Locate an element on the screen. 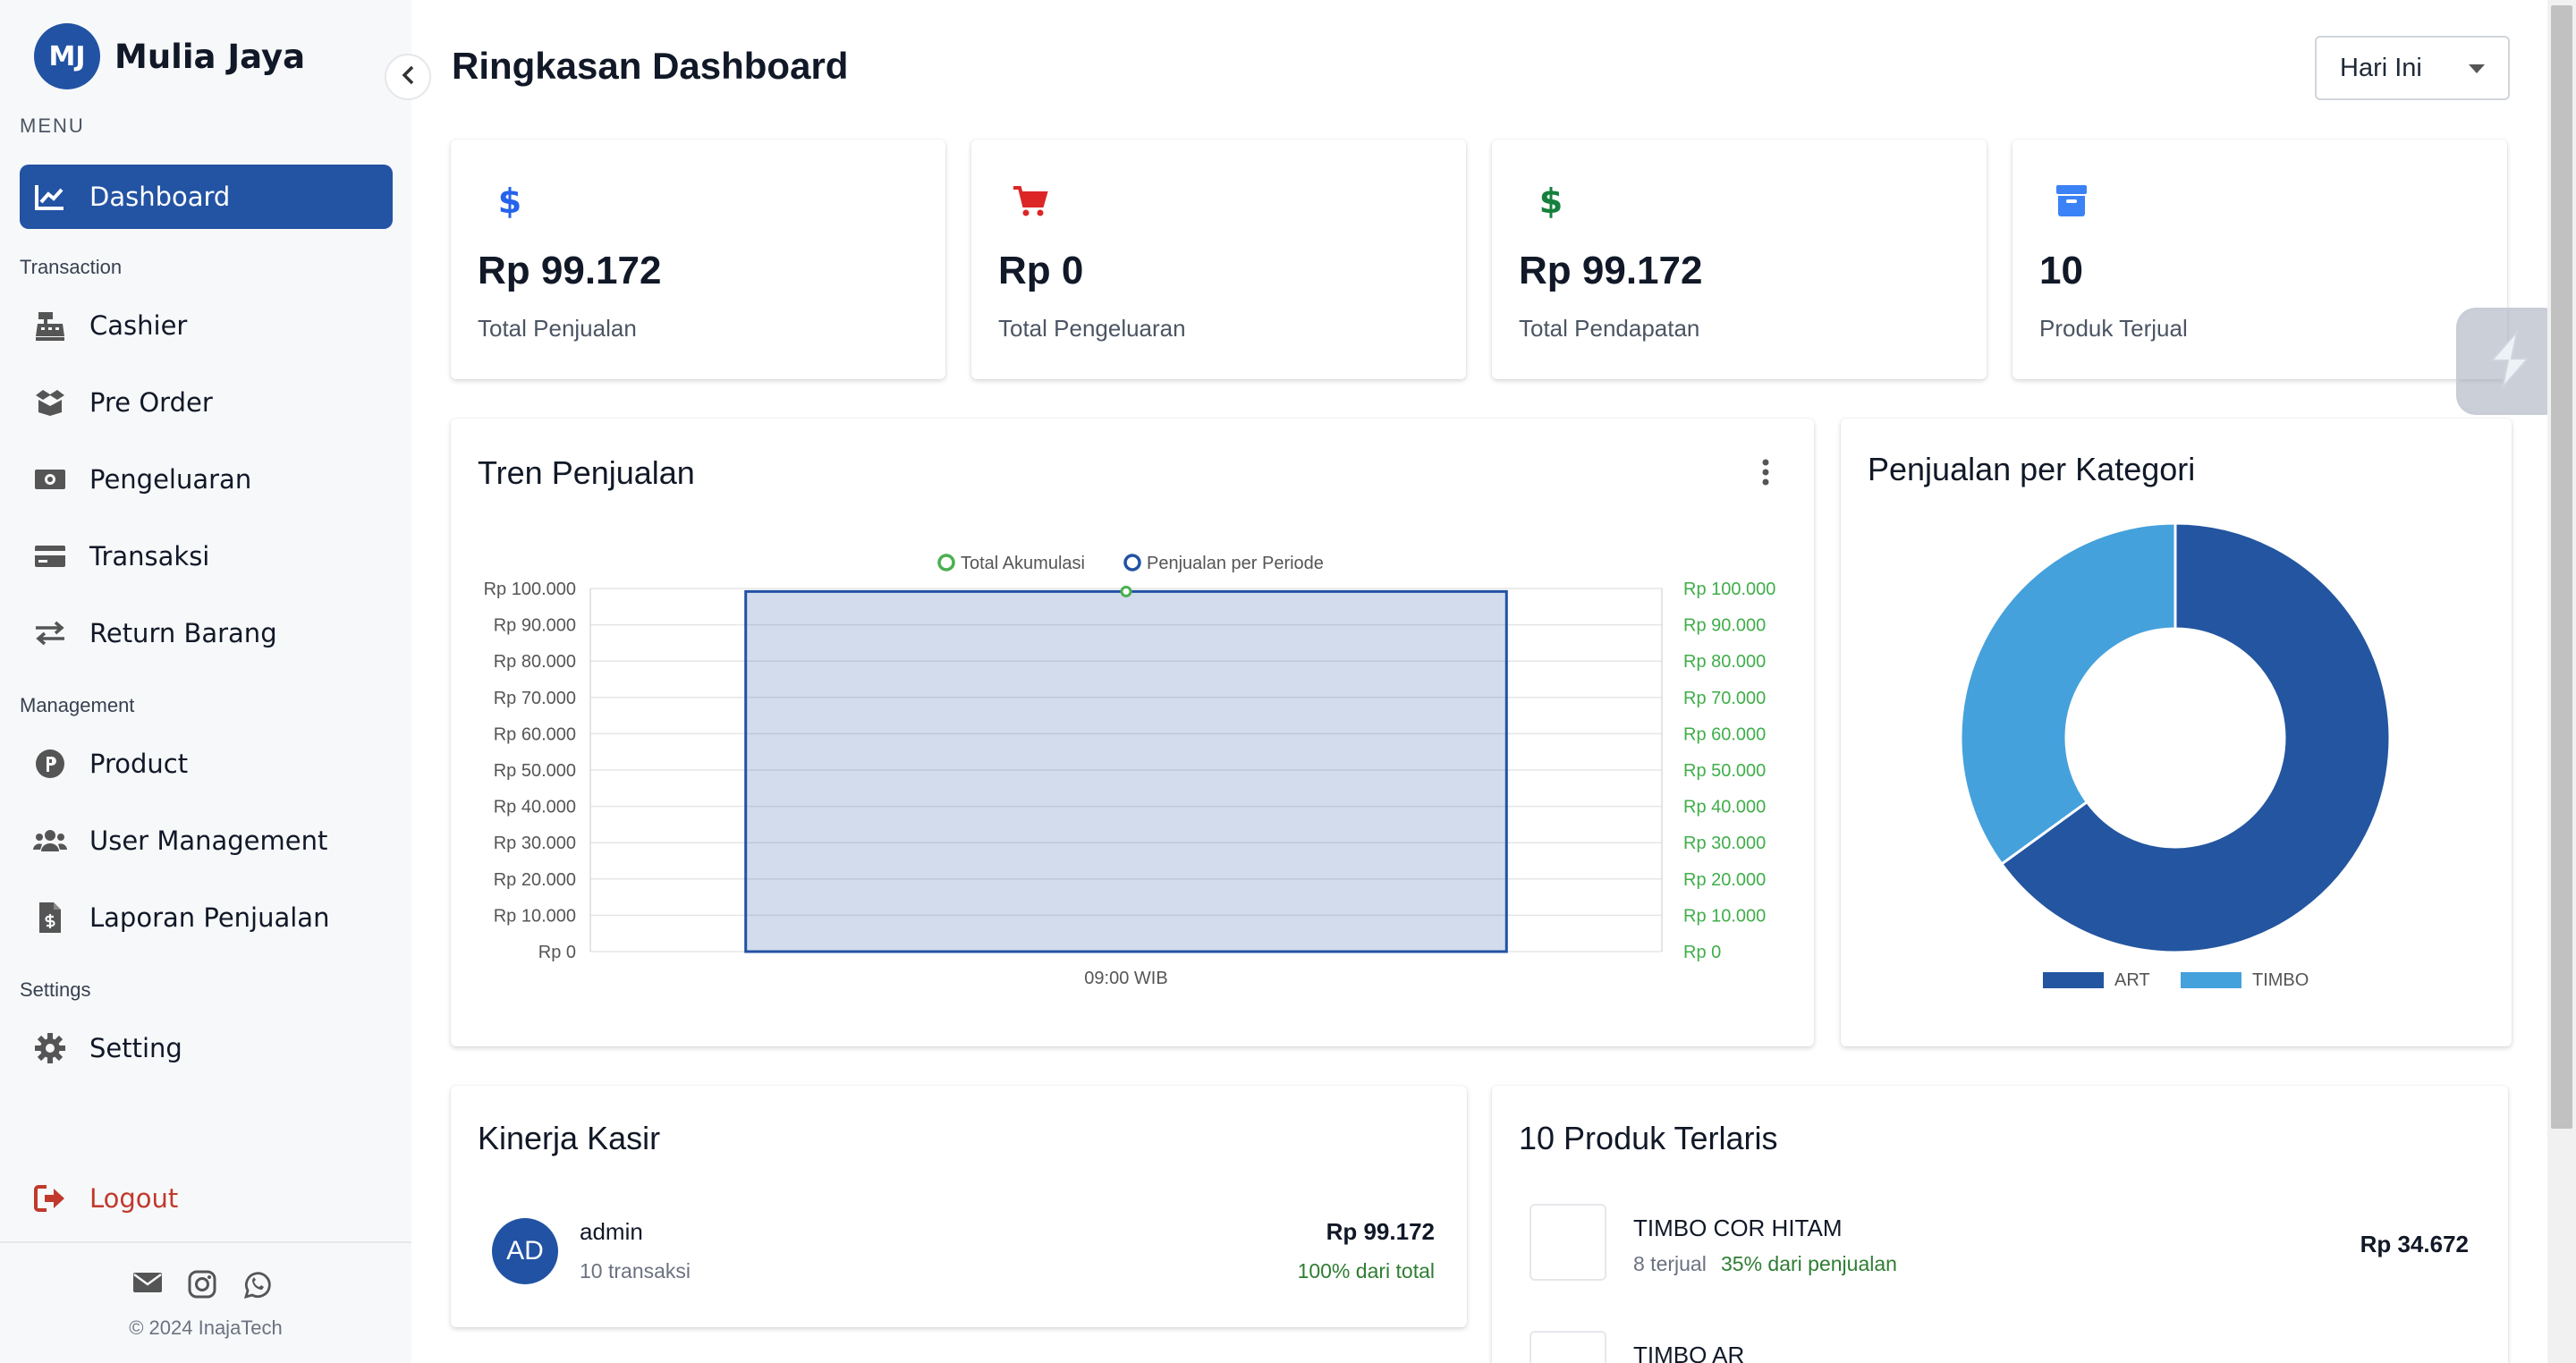  cashier-amount: Rp 99.172 is located at coordinates (1380, 1232).